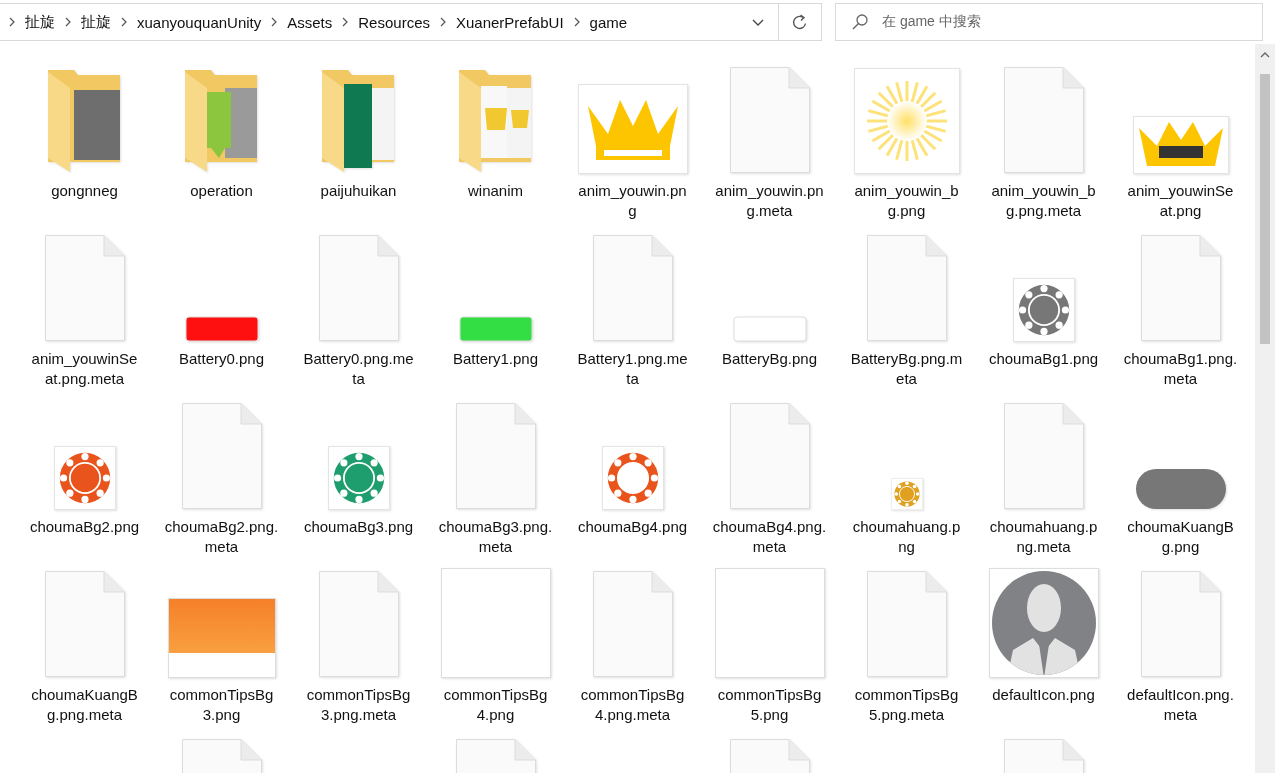 Image resolution: width=1275 pixels, height=773 pixels. What do you see at coordinates (84, 705) in the screenshot?
I see `file-name: choumaKuangBg.png.meta` at bounding box center [84, 705].